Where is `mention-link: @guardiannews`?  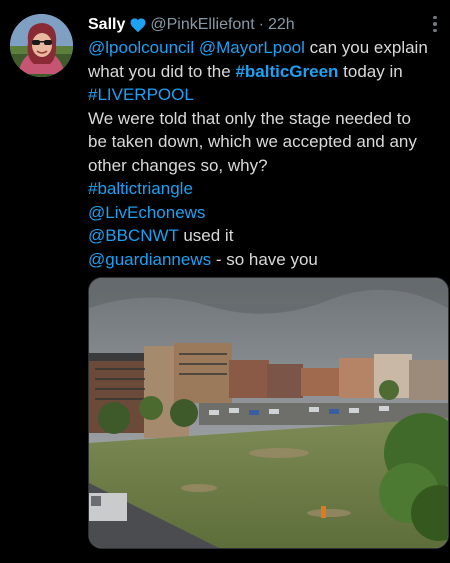
mention-link: @guardiannews is located at coordinates (149, 259).